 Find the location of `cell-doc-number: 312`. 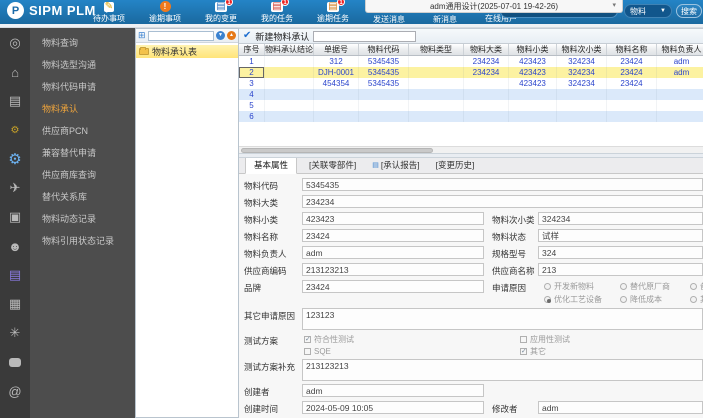

cell-doc-number: 312 is located at coordinates (336, 61).